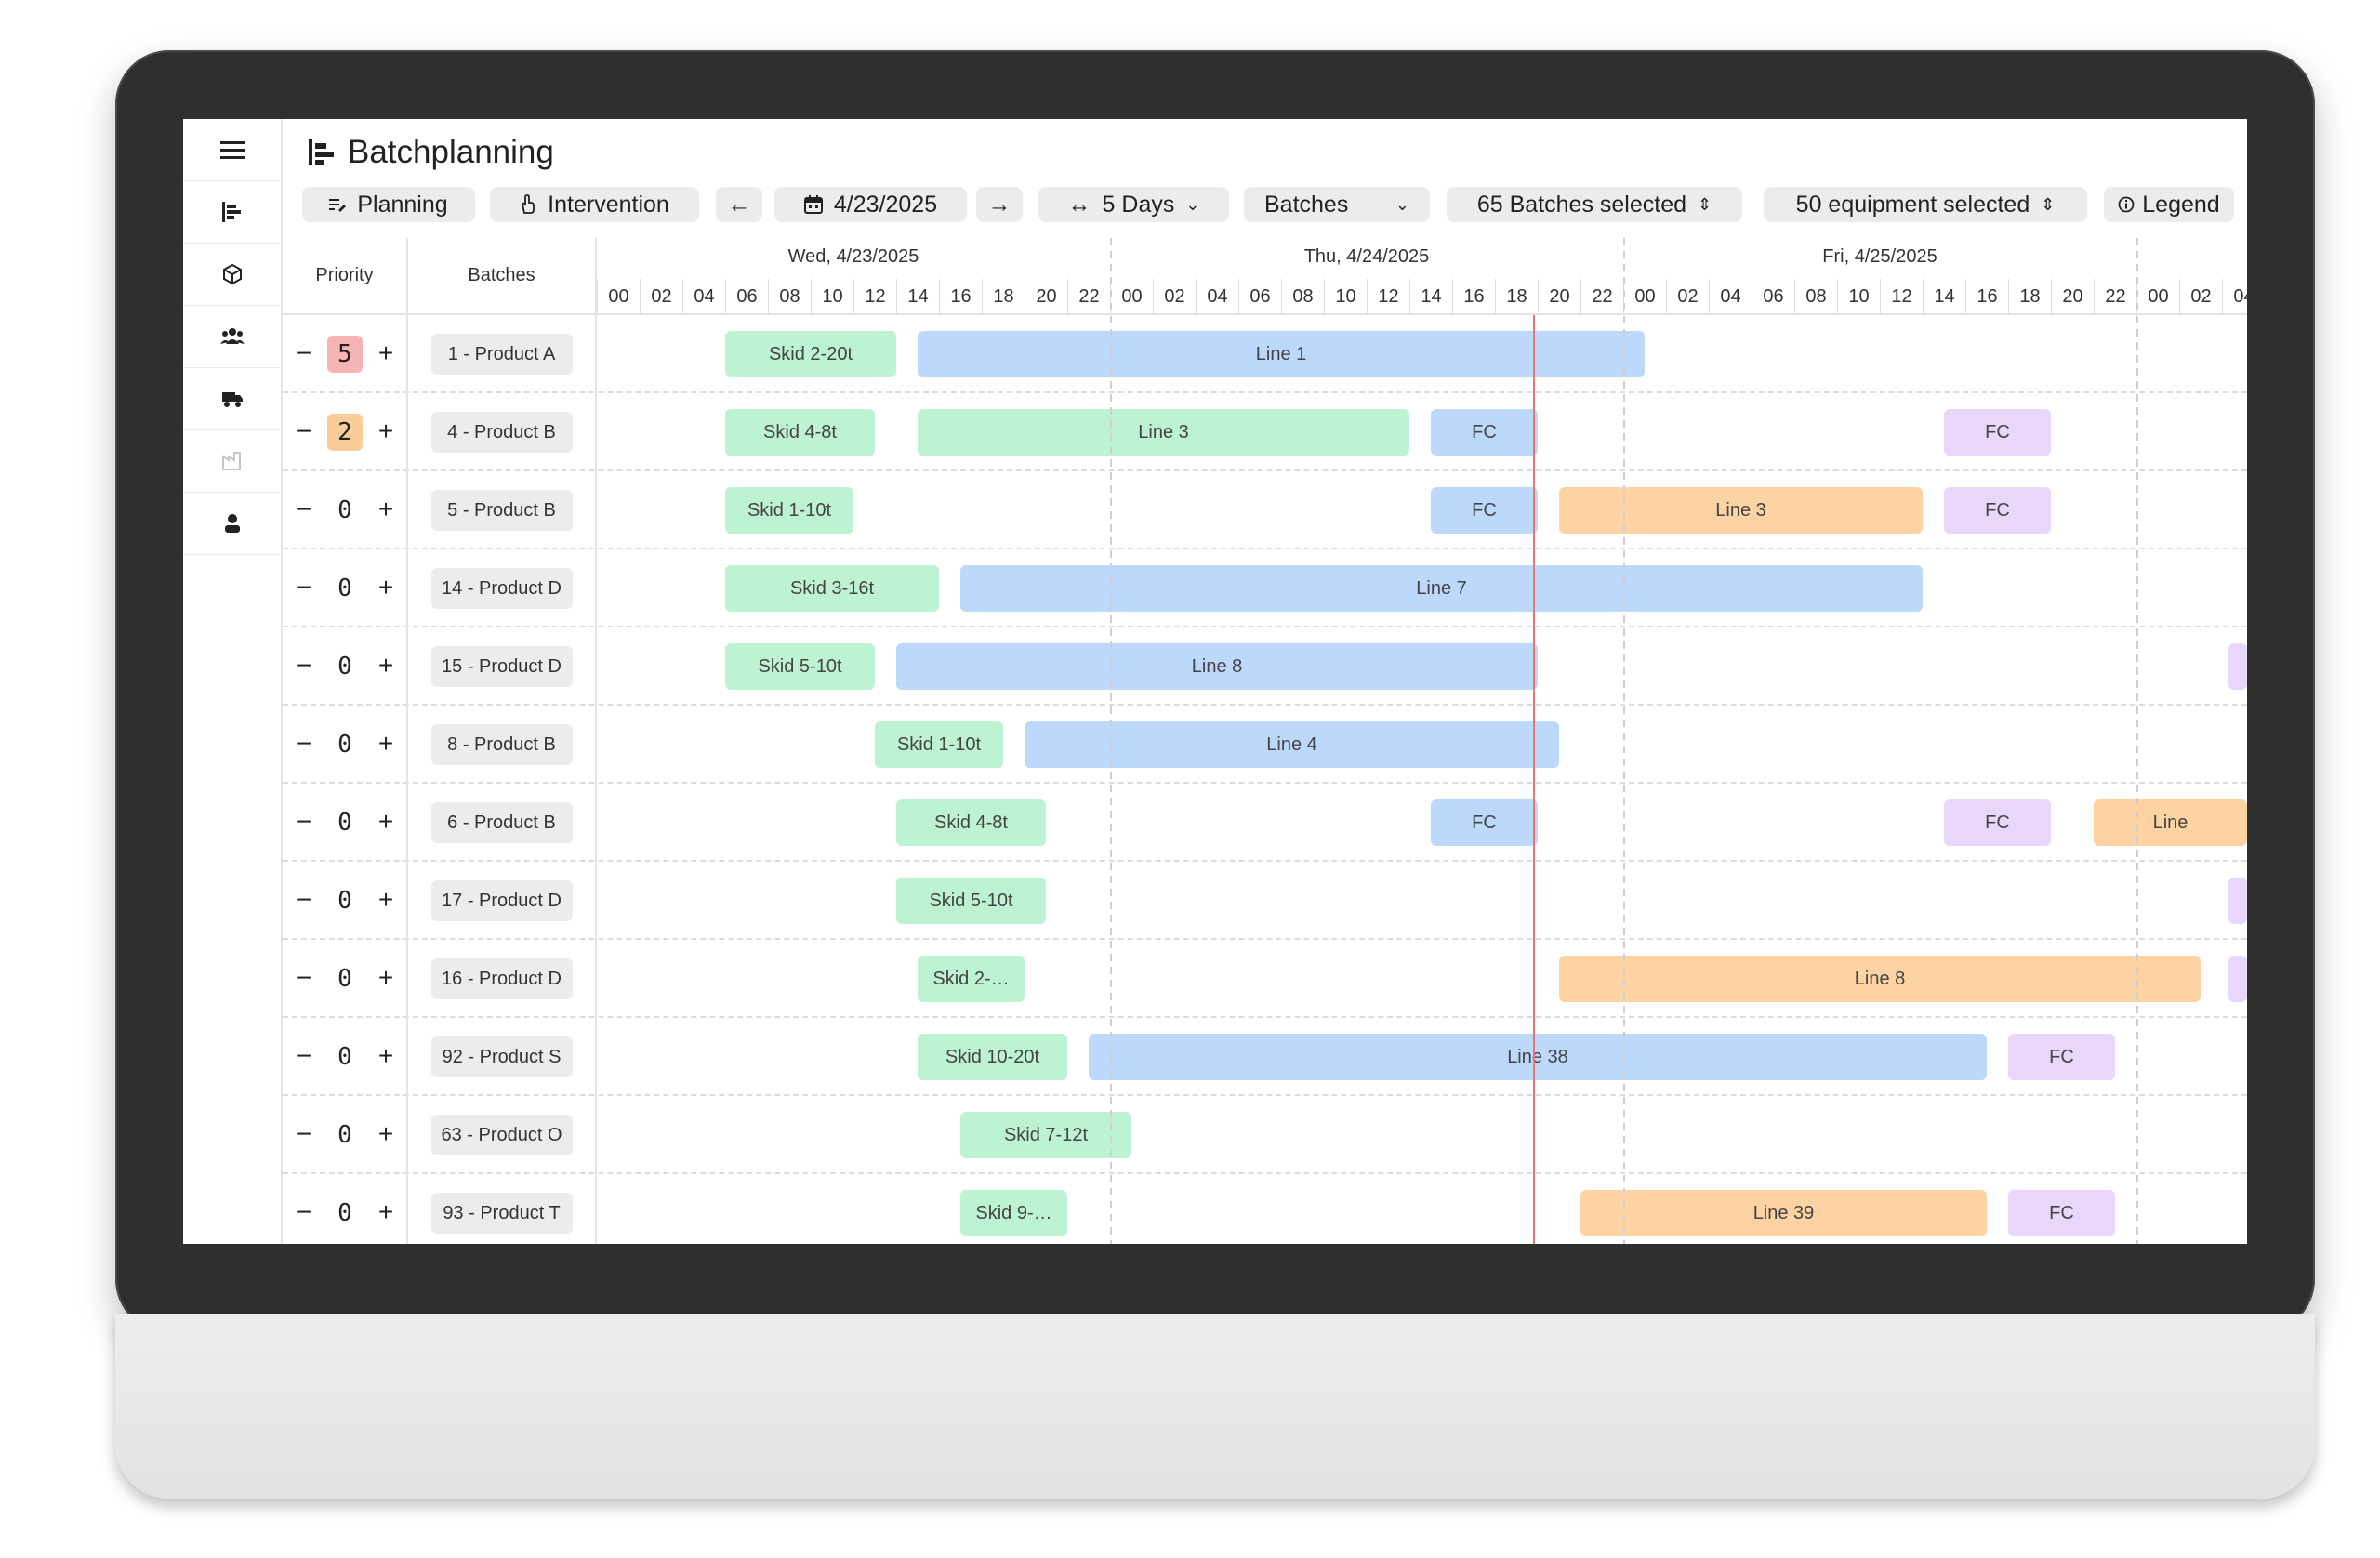 The height and width of the screenshot is (1558, 2380). Describe the element at coordinates (501, 354) in the screenshot. I see `batch-chip: 1 - Product A` at that location.